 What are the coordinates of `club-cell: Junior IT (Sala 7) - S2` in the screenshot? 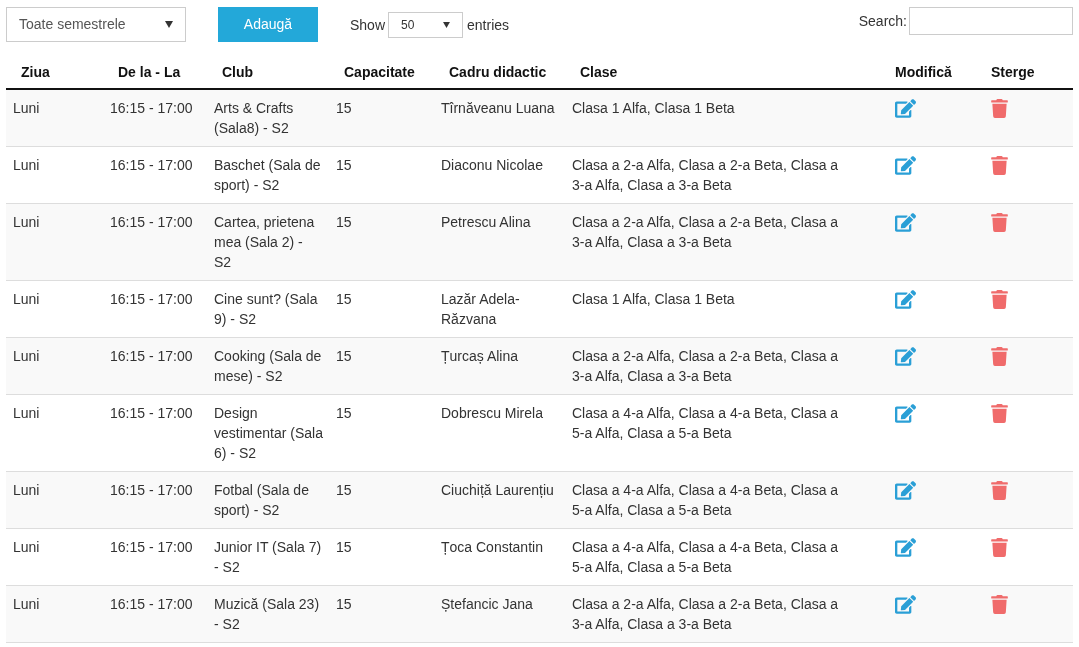 It's located at (268, 557).